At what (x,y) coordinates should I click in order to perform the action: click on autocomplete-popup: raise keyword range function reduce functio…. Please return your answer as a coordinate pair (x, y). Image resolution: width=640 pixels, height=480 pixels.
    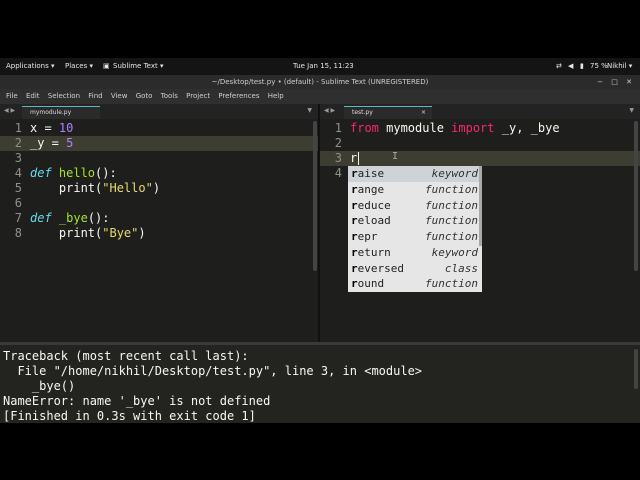
    Looking at the image, I should click on (415, 229).